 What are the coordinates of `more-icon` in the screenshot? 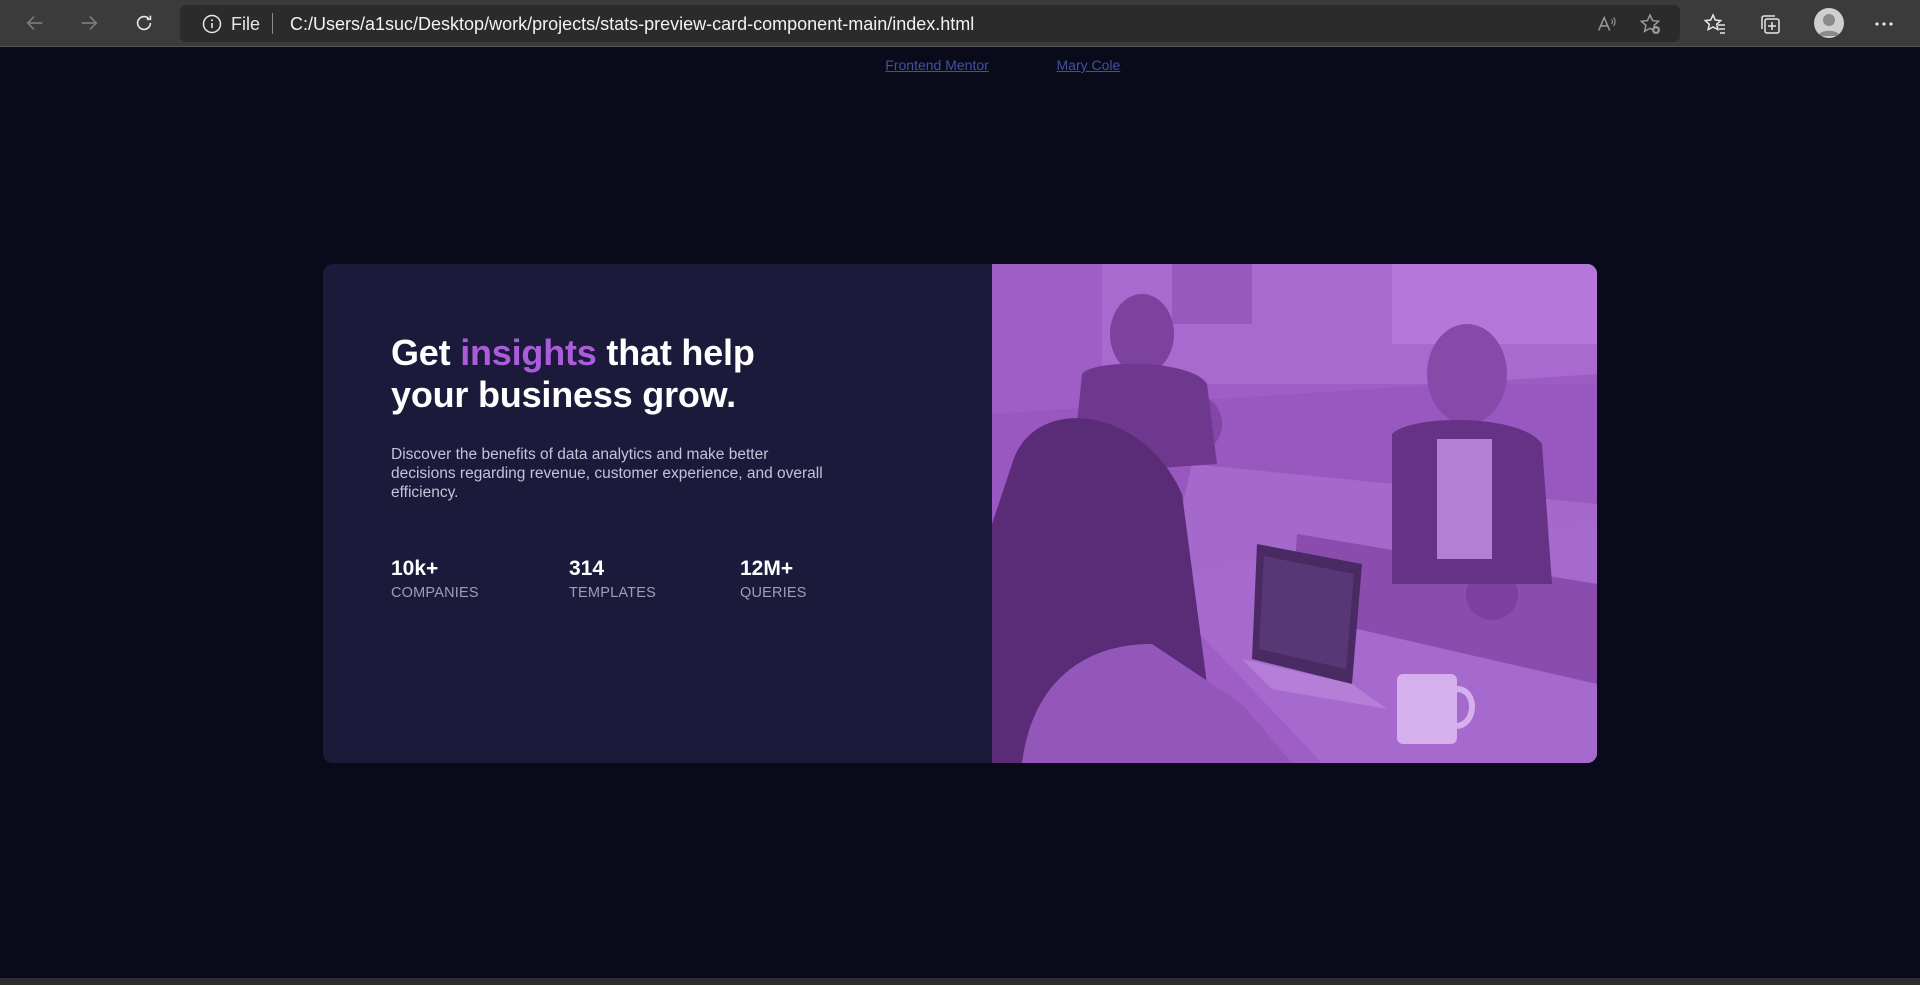 It's located at (1884, 24).